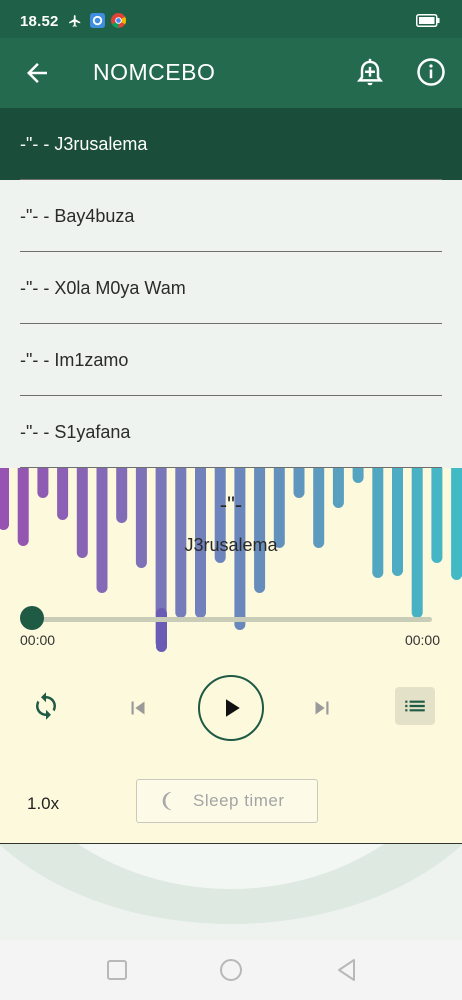  Describe the element at coordinates (422, 640) in the screenshot. I see `total-time: 00:00` at that location.